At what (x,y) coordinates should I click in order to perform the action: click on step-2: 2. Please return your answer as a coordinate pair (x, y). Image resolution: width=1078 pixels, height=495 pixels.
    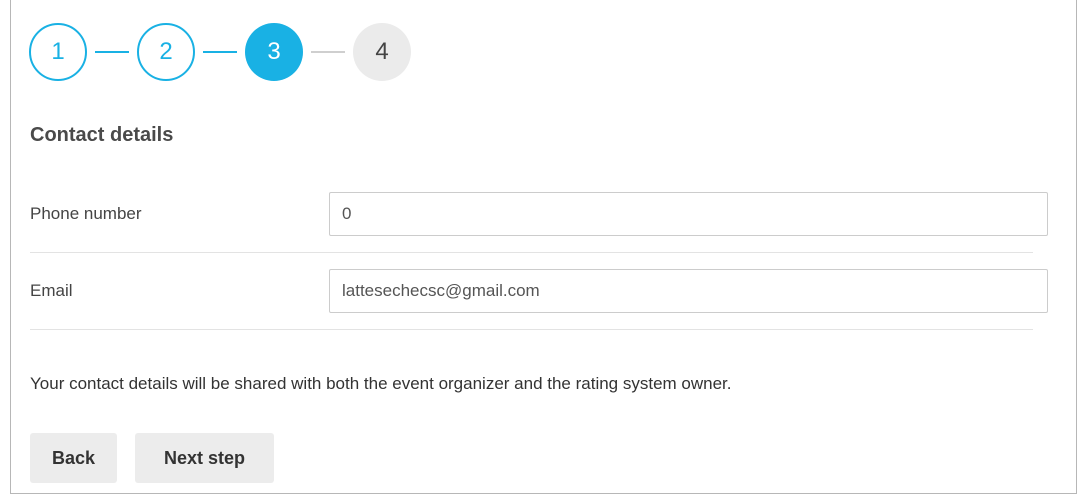
    Looking at the image, I should click on (166, 52).